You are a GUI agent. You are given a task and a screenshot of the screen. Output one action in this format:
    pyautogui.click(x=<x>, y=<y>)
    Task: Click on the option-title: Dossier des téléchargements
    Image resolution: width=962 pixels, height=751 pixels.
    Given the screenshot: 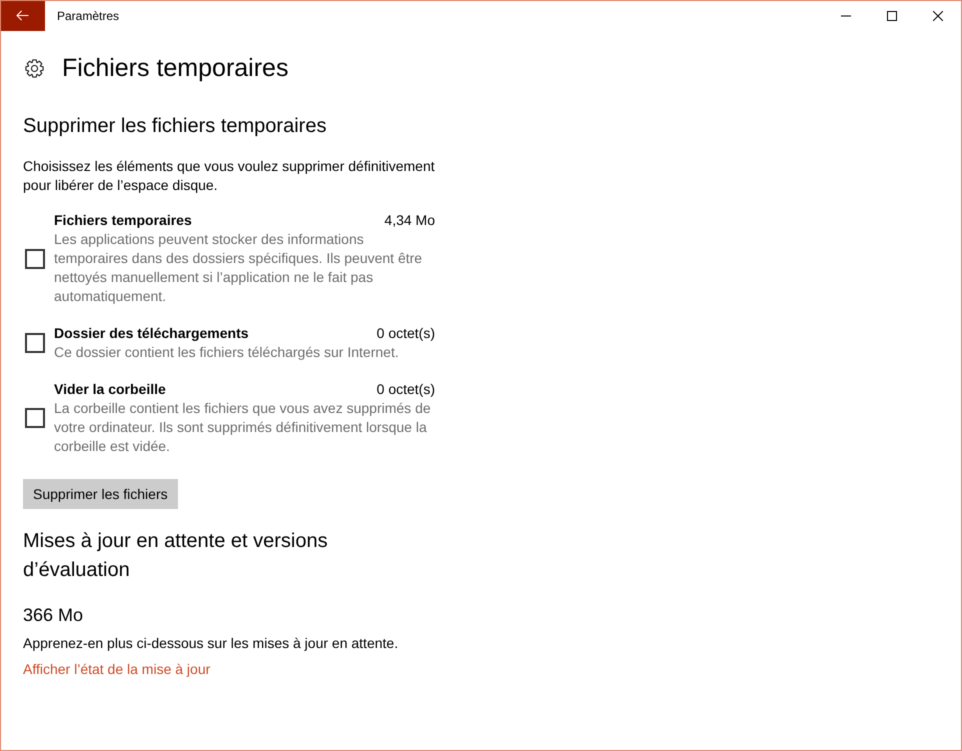 What is the action you would take?
    pyautogui.click(x=151, y=333)
    